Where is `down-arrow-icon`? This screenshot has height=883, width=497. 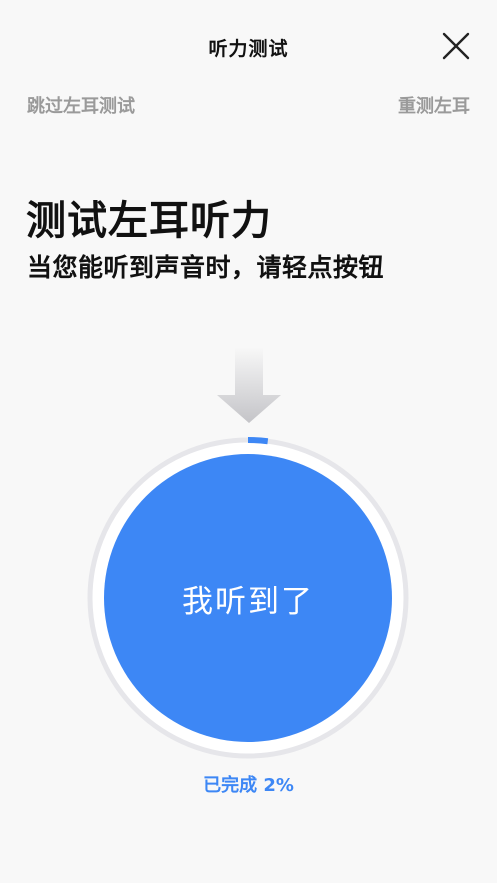
down-arrow-icon is located at coordinates (249, 385).